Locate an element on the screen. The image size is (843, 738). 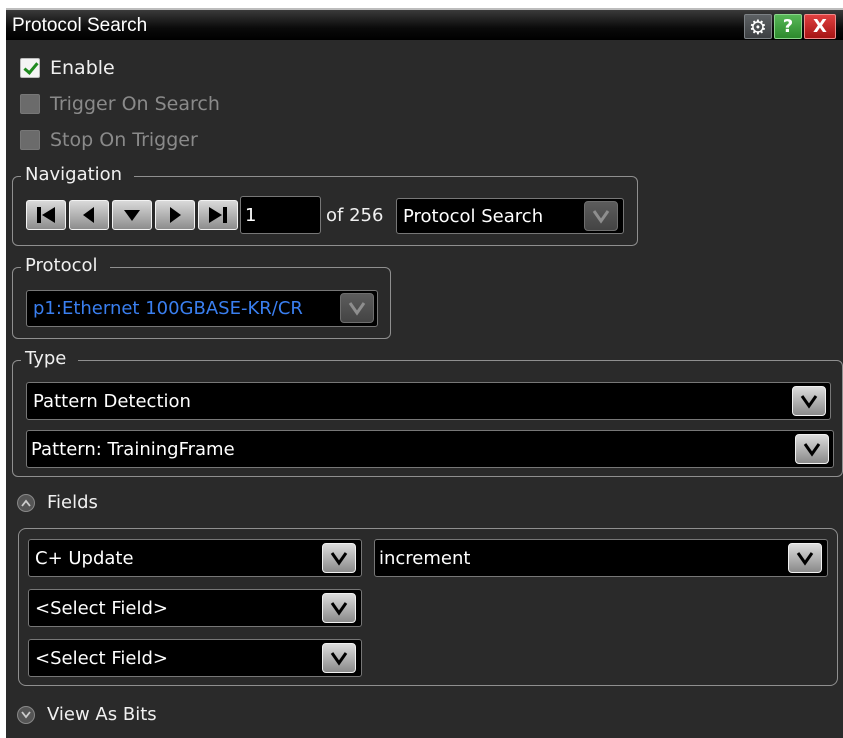
type-legend: Type is located at coordinates (50, 359).